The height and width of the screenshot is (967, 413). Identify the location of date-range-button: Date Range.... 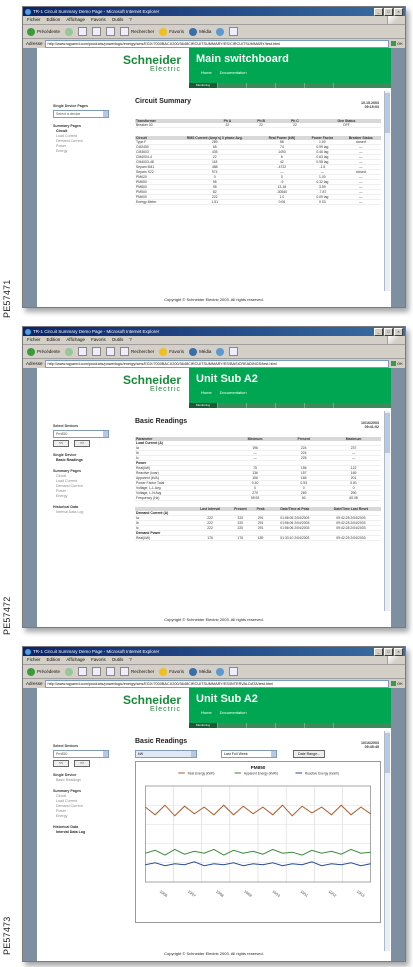
(309, 753).